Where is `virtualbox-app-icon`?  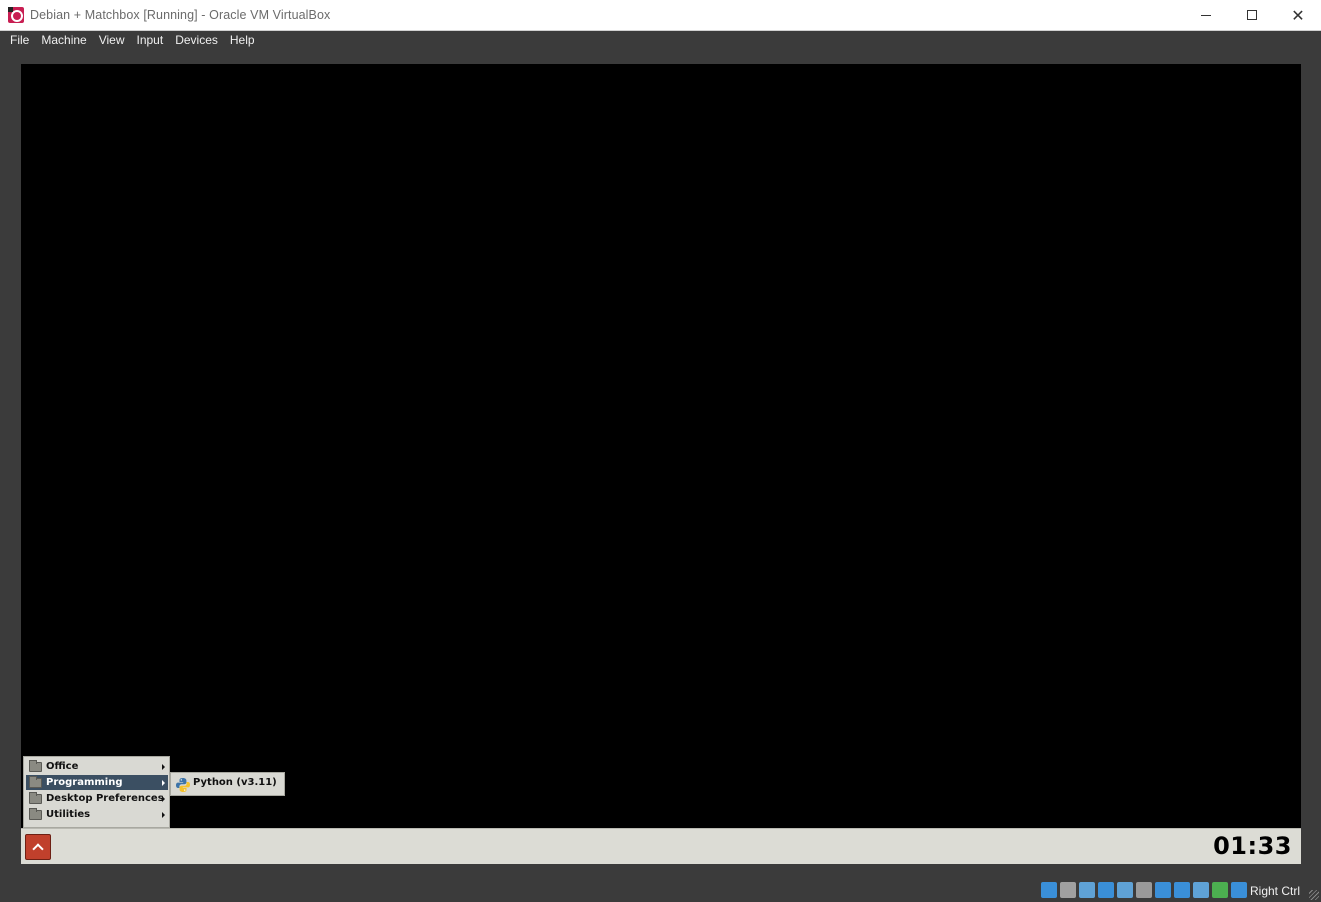
virtualbox-app-icon is located at coordinates (16, 15).